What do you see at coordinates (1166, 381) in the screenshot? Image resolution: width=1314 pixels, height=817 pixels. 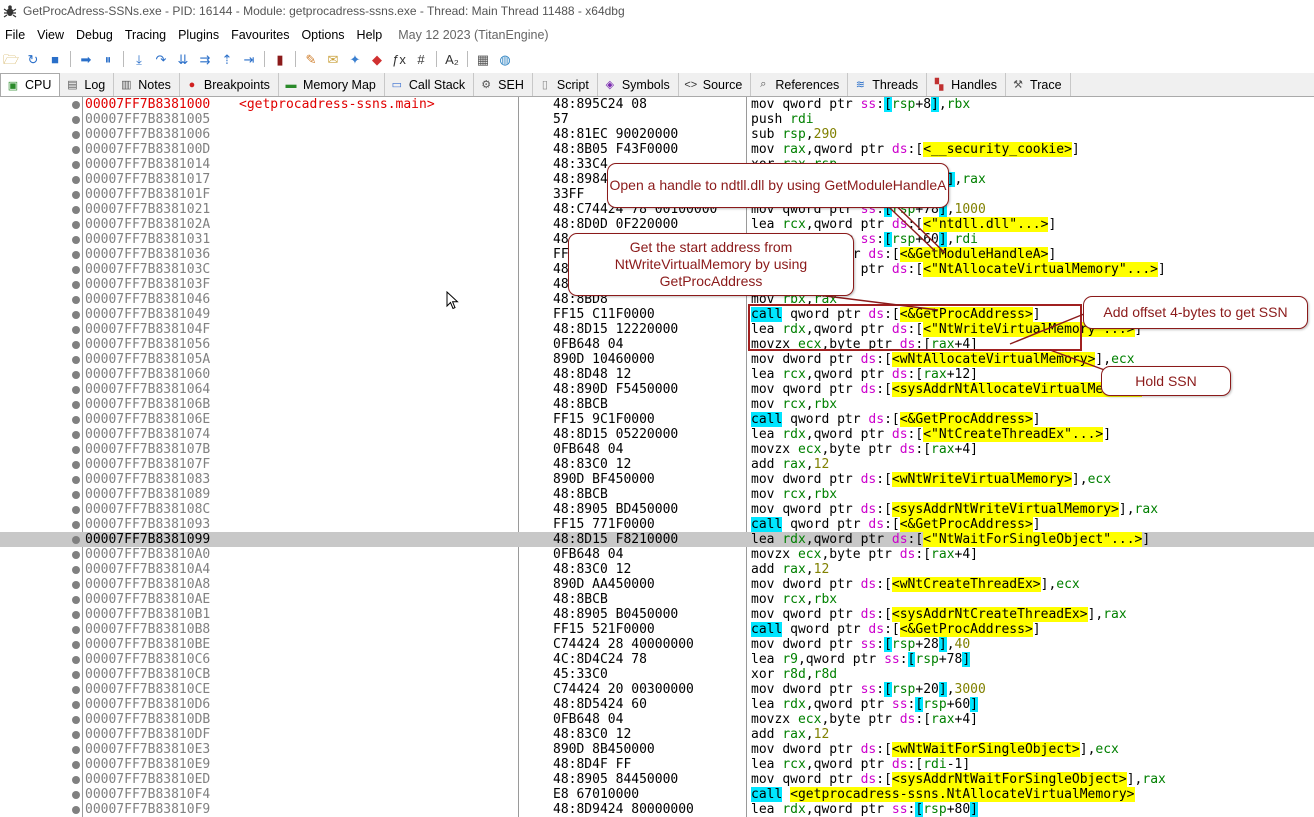 I see `callout-hold-ssn: Hold SSN` at bounding box center [1166, 381].